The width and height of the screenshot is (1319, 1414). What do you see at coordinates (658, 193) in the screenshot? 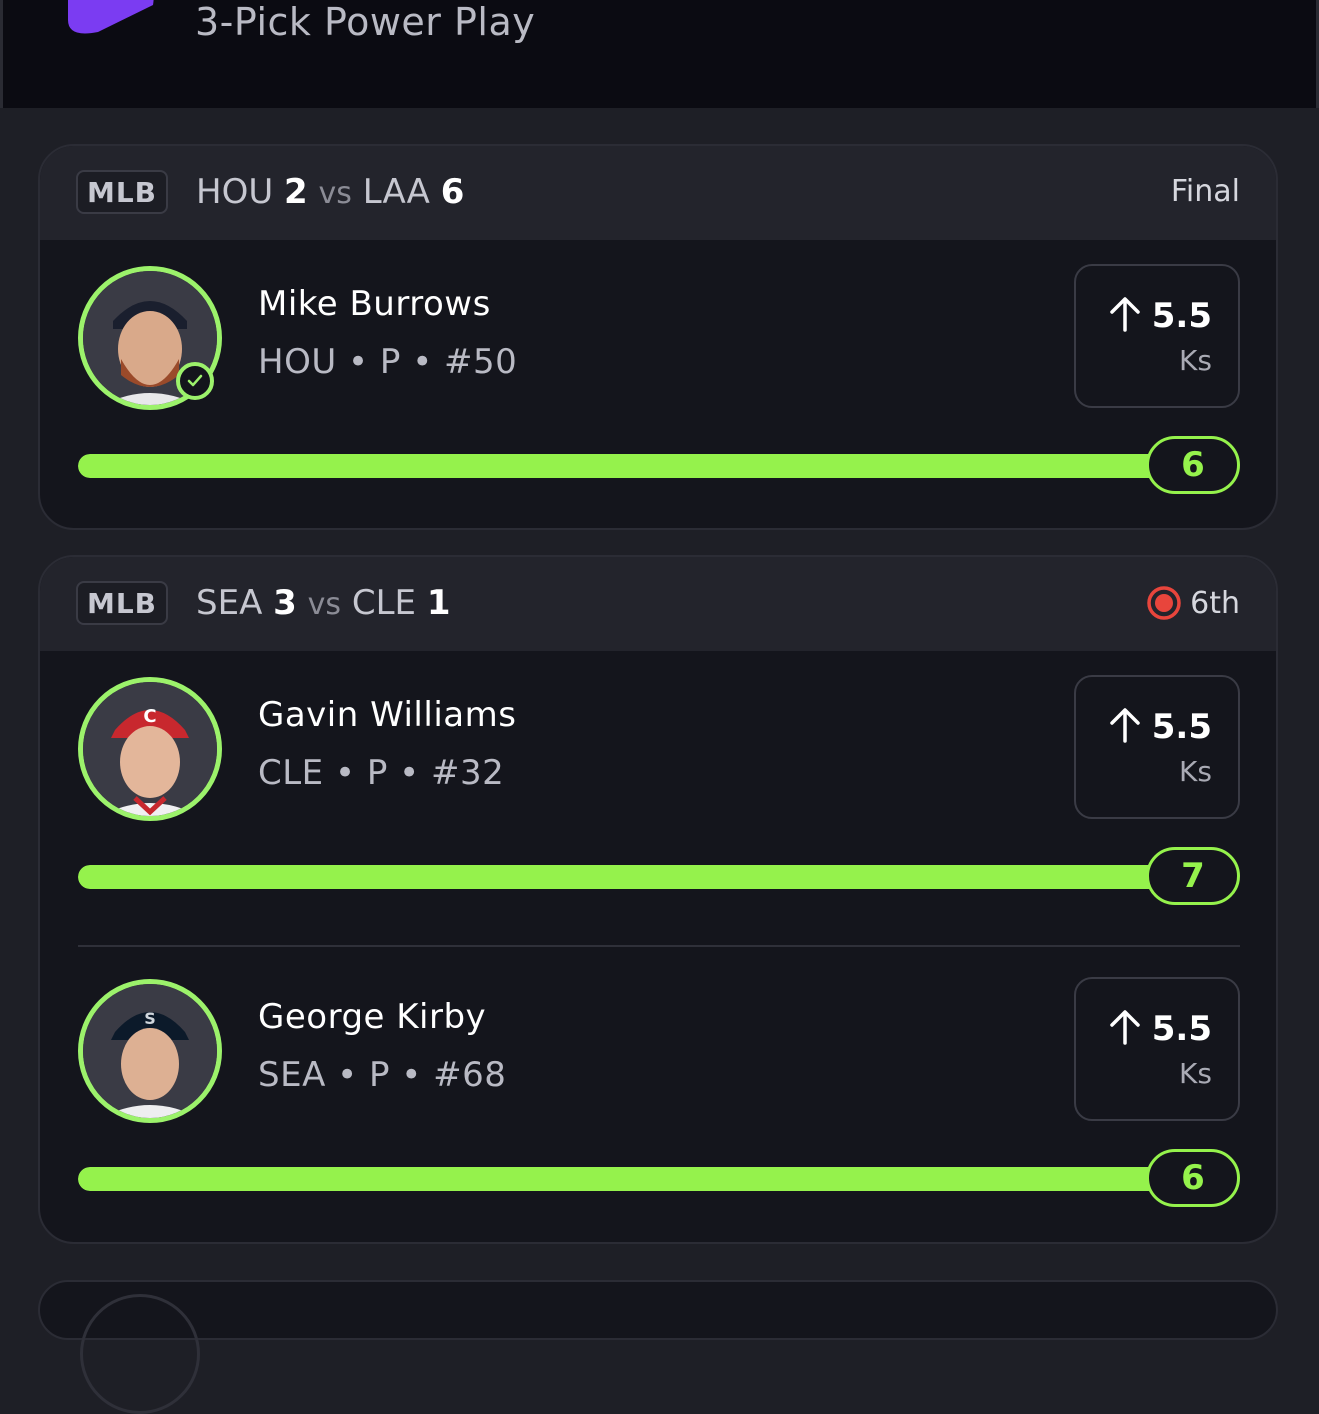
I see `game-header: MLB HOU 2 vs LAA 6 Final` at bounding box center [658, 193].